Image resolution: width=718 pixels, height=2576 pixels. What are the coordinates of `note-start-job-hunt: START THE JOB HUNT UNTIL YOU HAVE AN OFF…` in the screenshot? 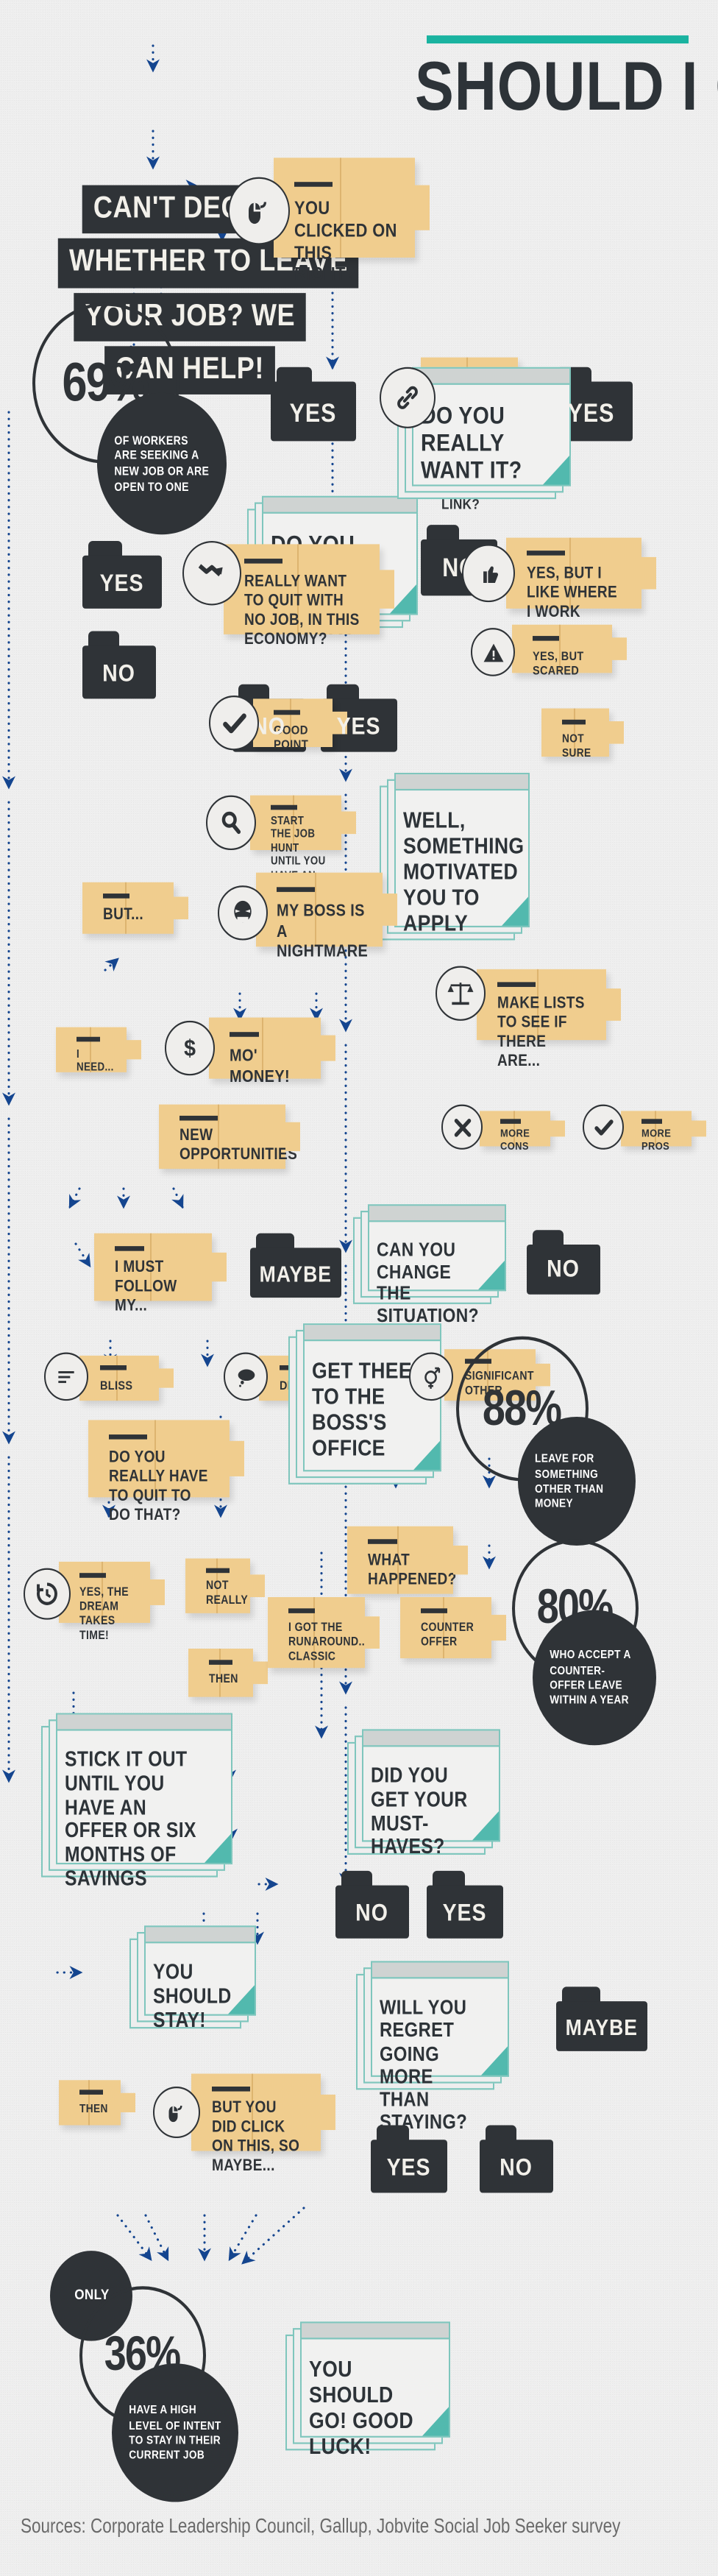 It's located at (303, 845).